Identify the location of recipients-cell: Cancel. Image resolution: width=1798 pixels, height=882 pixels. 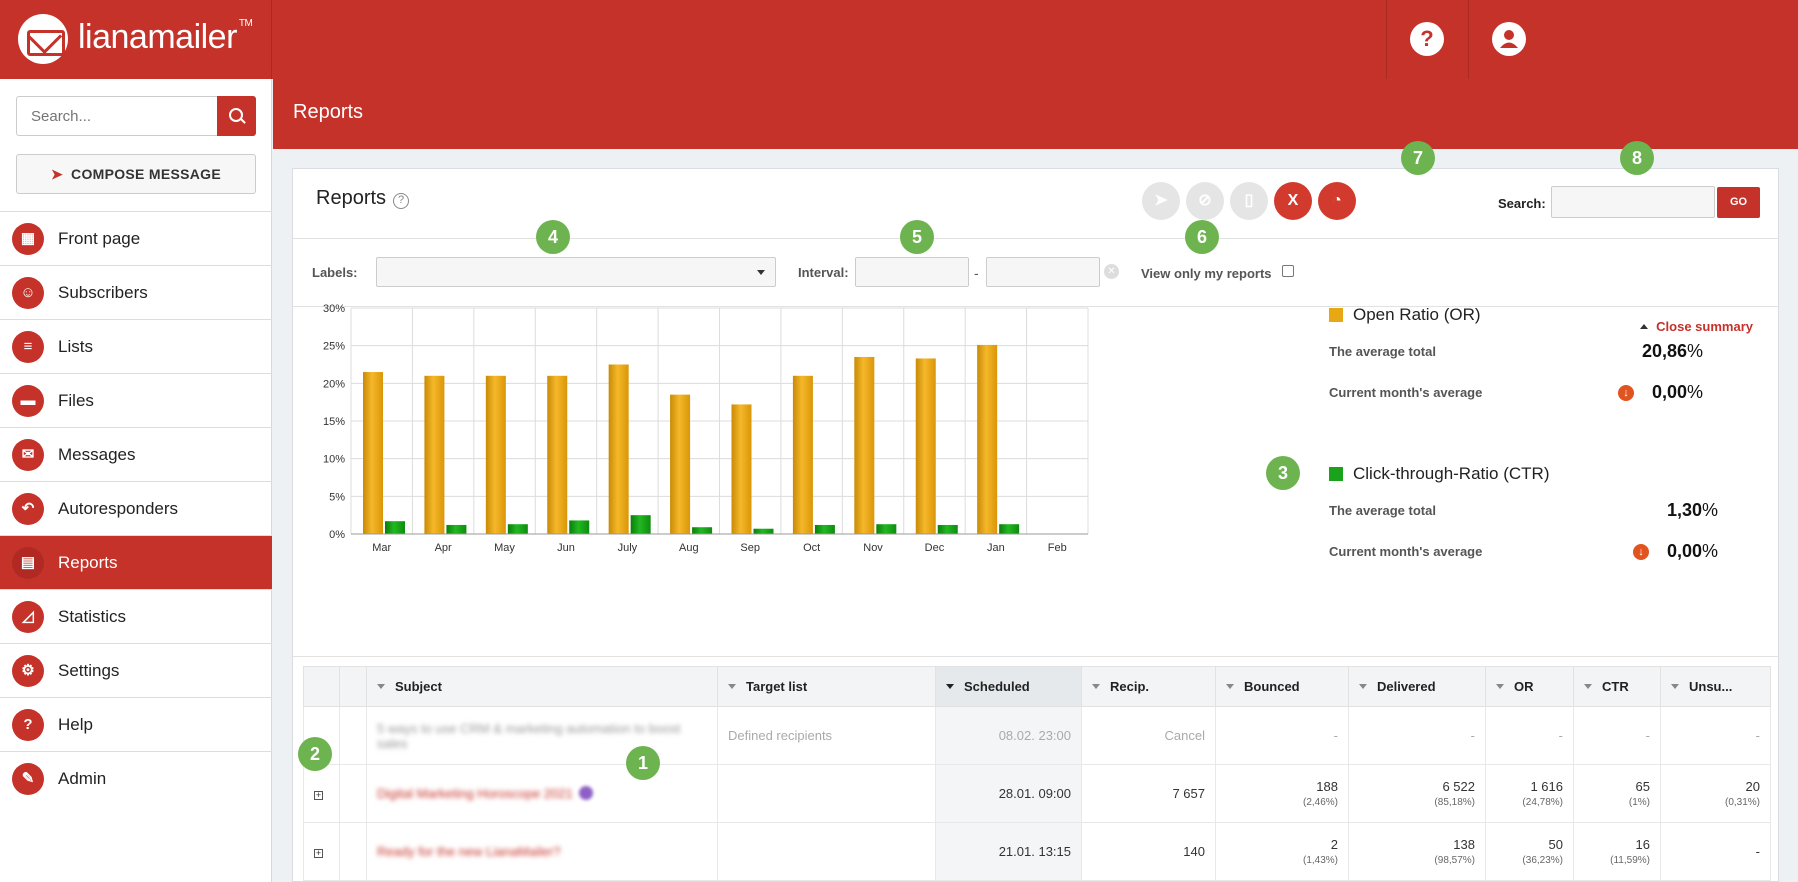
(1148, 735).